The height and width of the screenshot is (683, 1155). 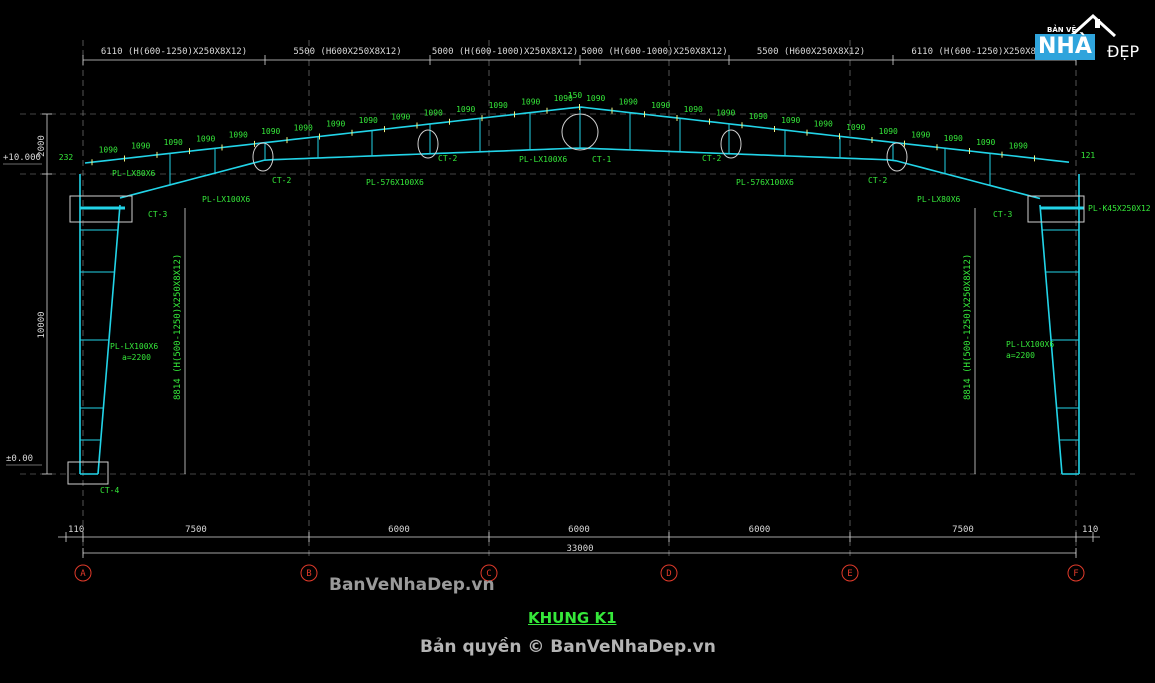 What do you see at coordinates (1088, 155) in the screenshot?
I see `purlin-end-right: 121` at bounding box center [1088, 155].